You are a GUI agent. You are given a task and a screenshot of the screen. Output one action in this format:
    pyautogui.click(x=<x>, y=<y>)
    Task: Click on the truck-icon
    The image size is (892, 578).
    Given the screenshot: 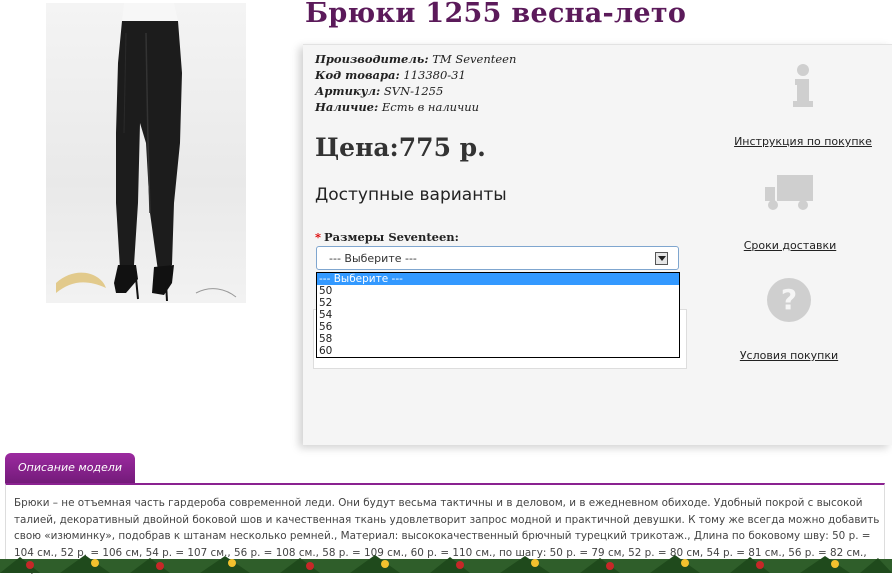 What is the action you would take?
    pyautogui.click(x=789, y=192)
    